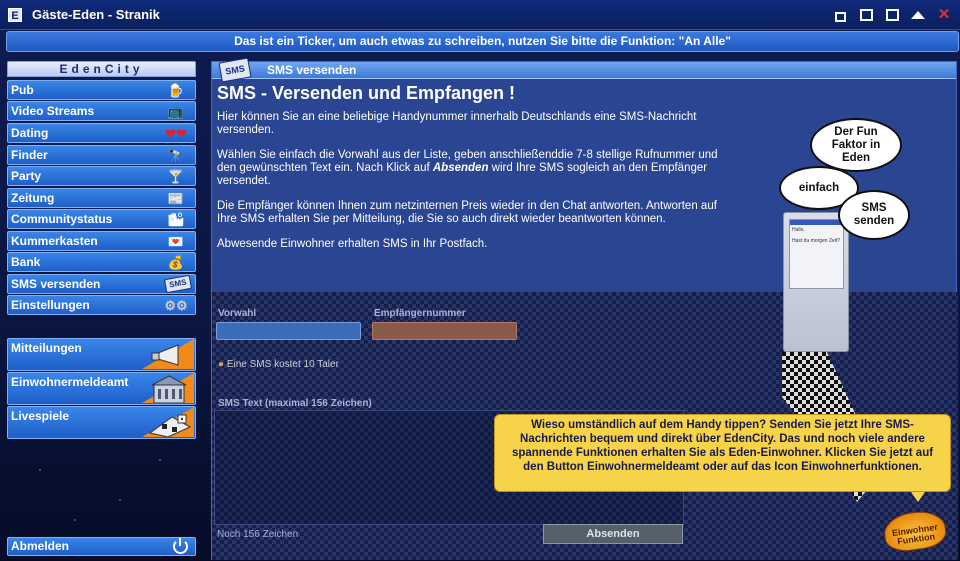 The height and width of the screenshot is (561, 960). I want to click on sidebar-item-label: Livespiele, so click(40, 416).